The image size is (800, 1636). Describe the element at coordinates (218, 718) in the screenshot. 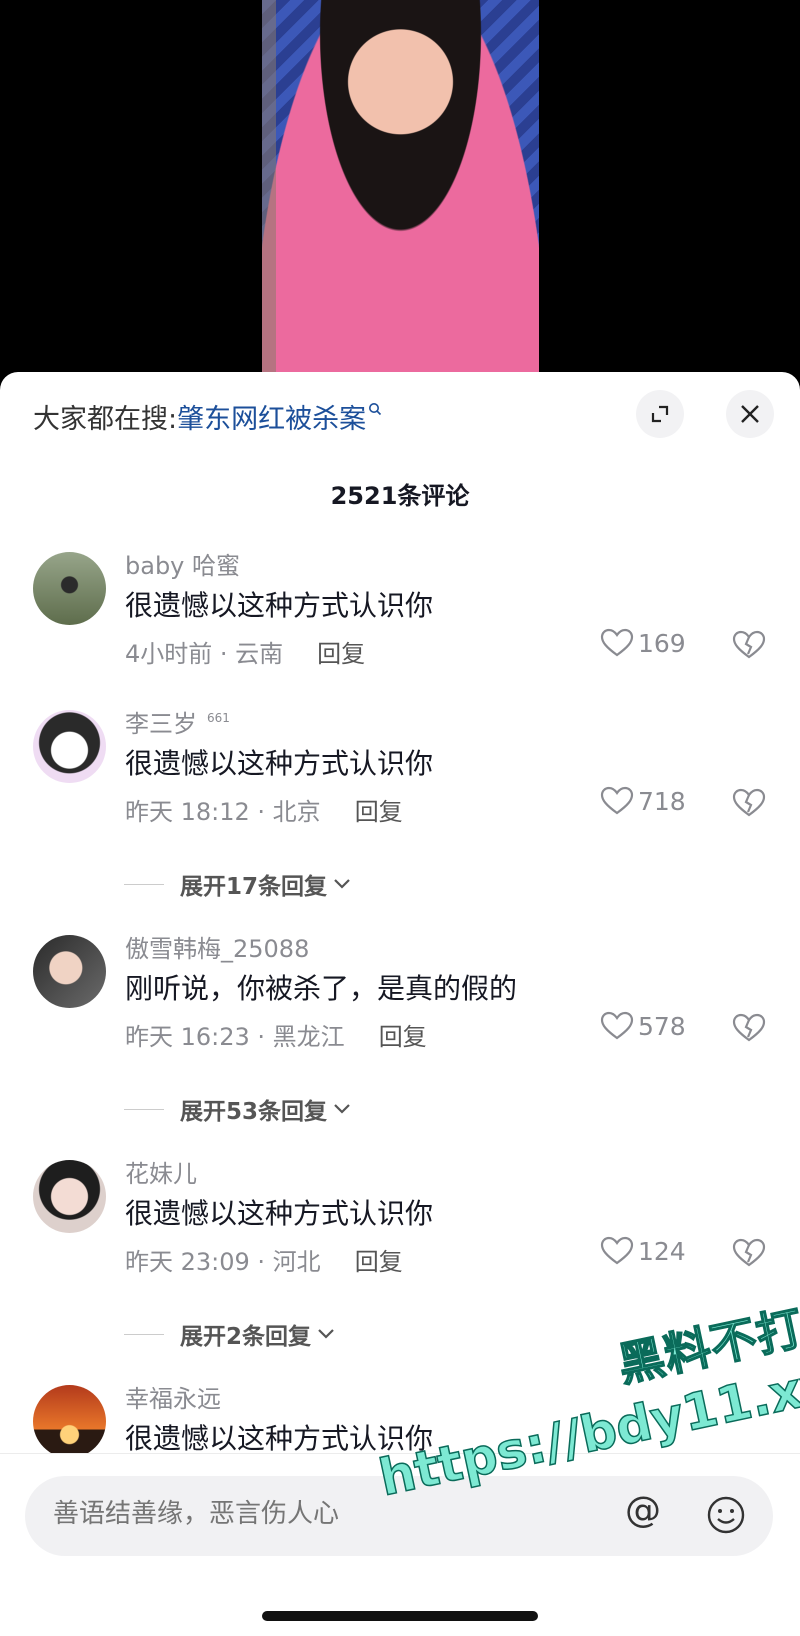

I see `user-level-badge: 661` at that location.